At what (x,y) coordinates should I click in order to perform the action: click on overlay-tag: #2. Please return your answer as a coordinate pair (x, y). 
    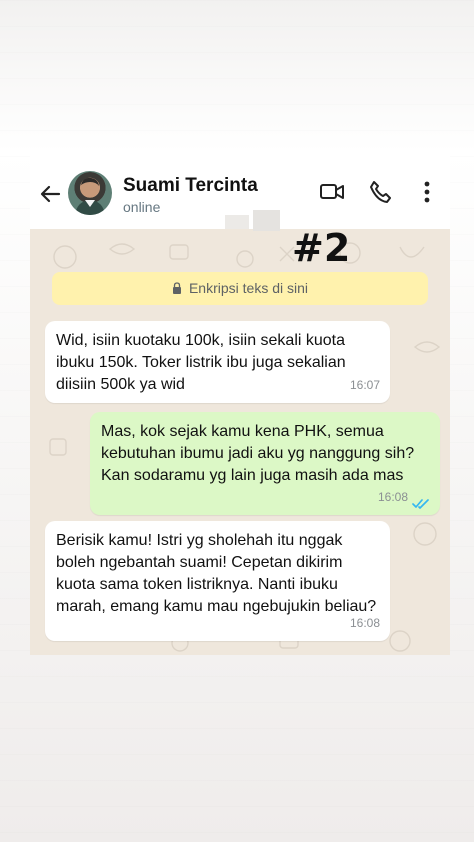
    Looking at the image, I should click on (321, 248).